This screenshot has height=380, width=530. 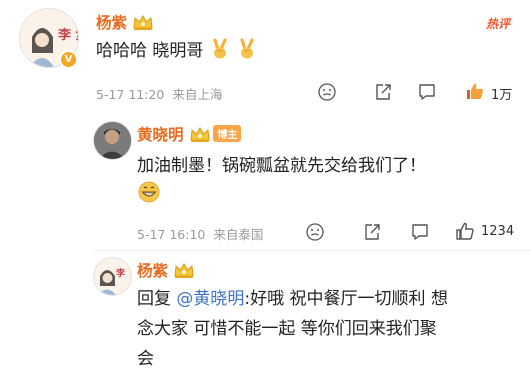 I want to click on username: 黄晓明 博主, so click(x=189, y=134).